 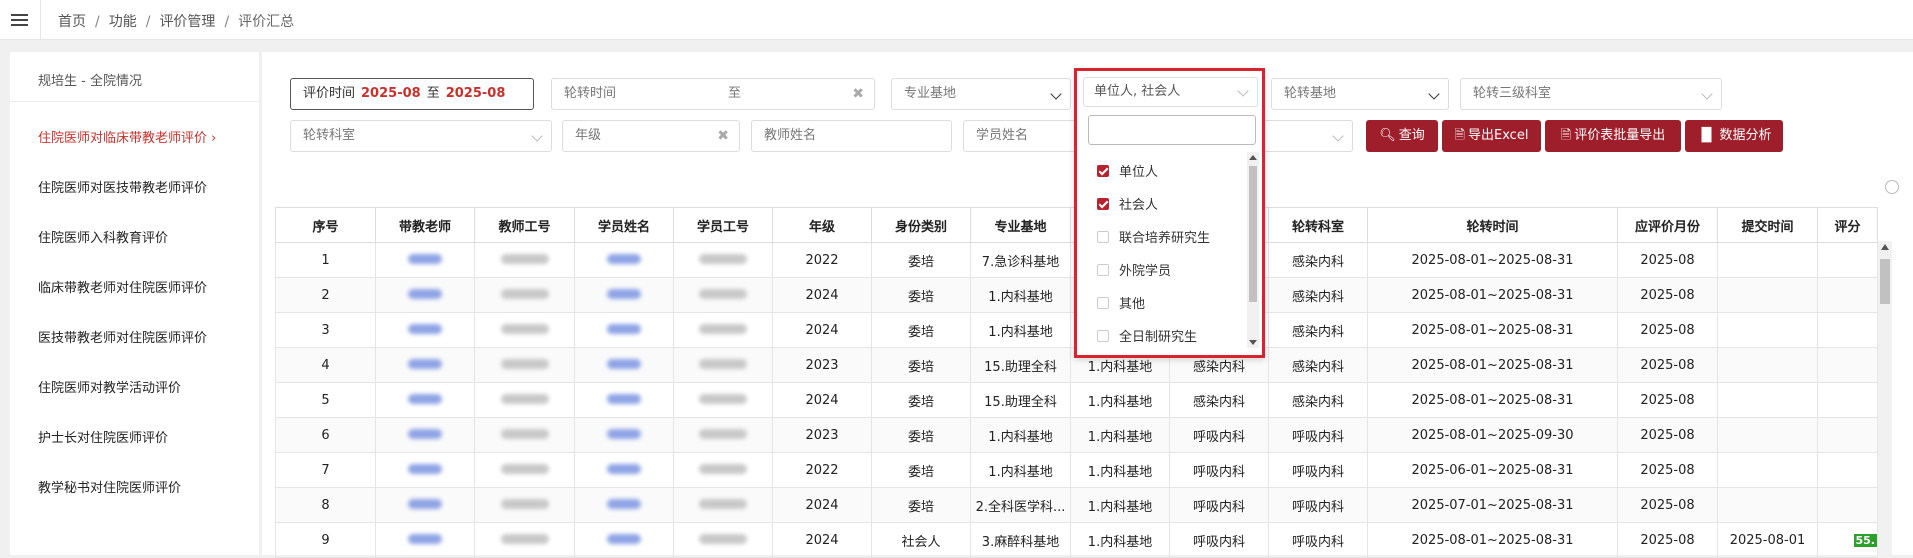 I want to click on sidebar-item: 住院医师对教学活动评价, so click(x=109, y=386).